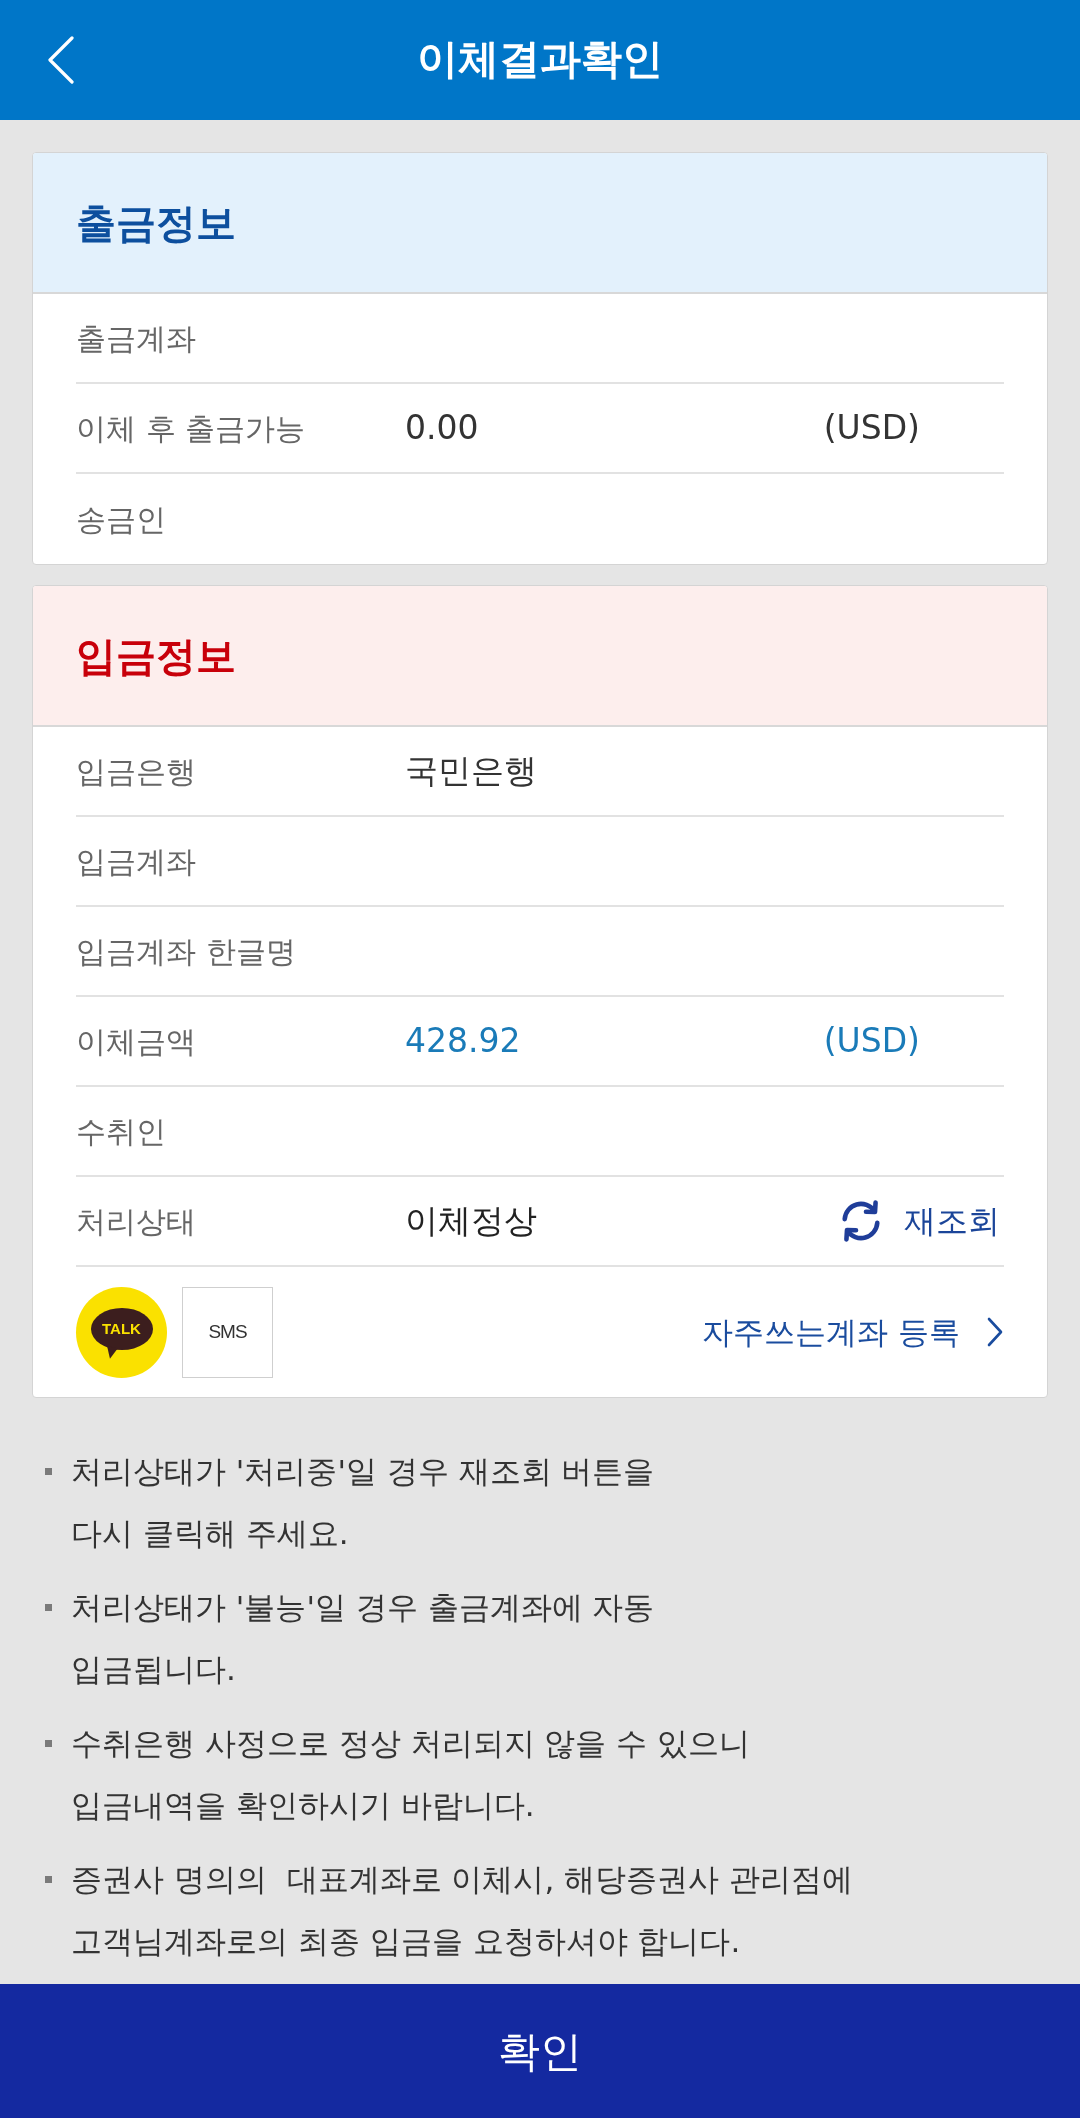 Image resolution: width=1080 pixels, height=2118 pixels. Describe the element at coordinates (411, 1774) in the screenshot. I see `note-text: 수취은행 사정으로 정상 처리되지 않을 수 있으니 입금내역을 확인하시기 바랍니다.` at that location.